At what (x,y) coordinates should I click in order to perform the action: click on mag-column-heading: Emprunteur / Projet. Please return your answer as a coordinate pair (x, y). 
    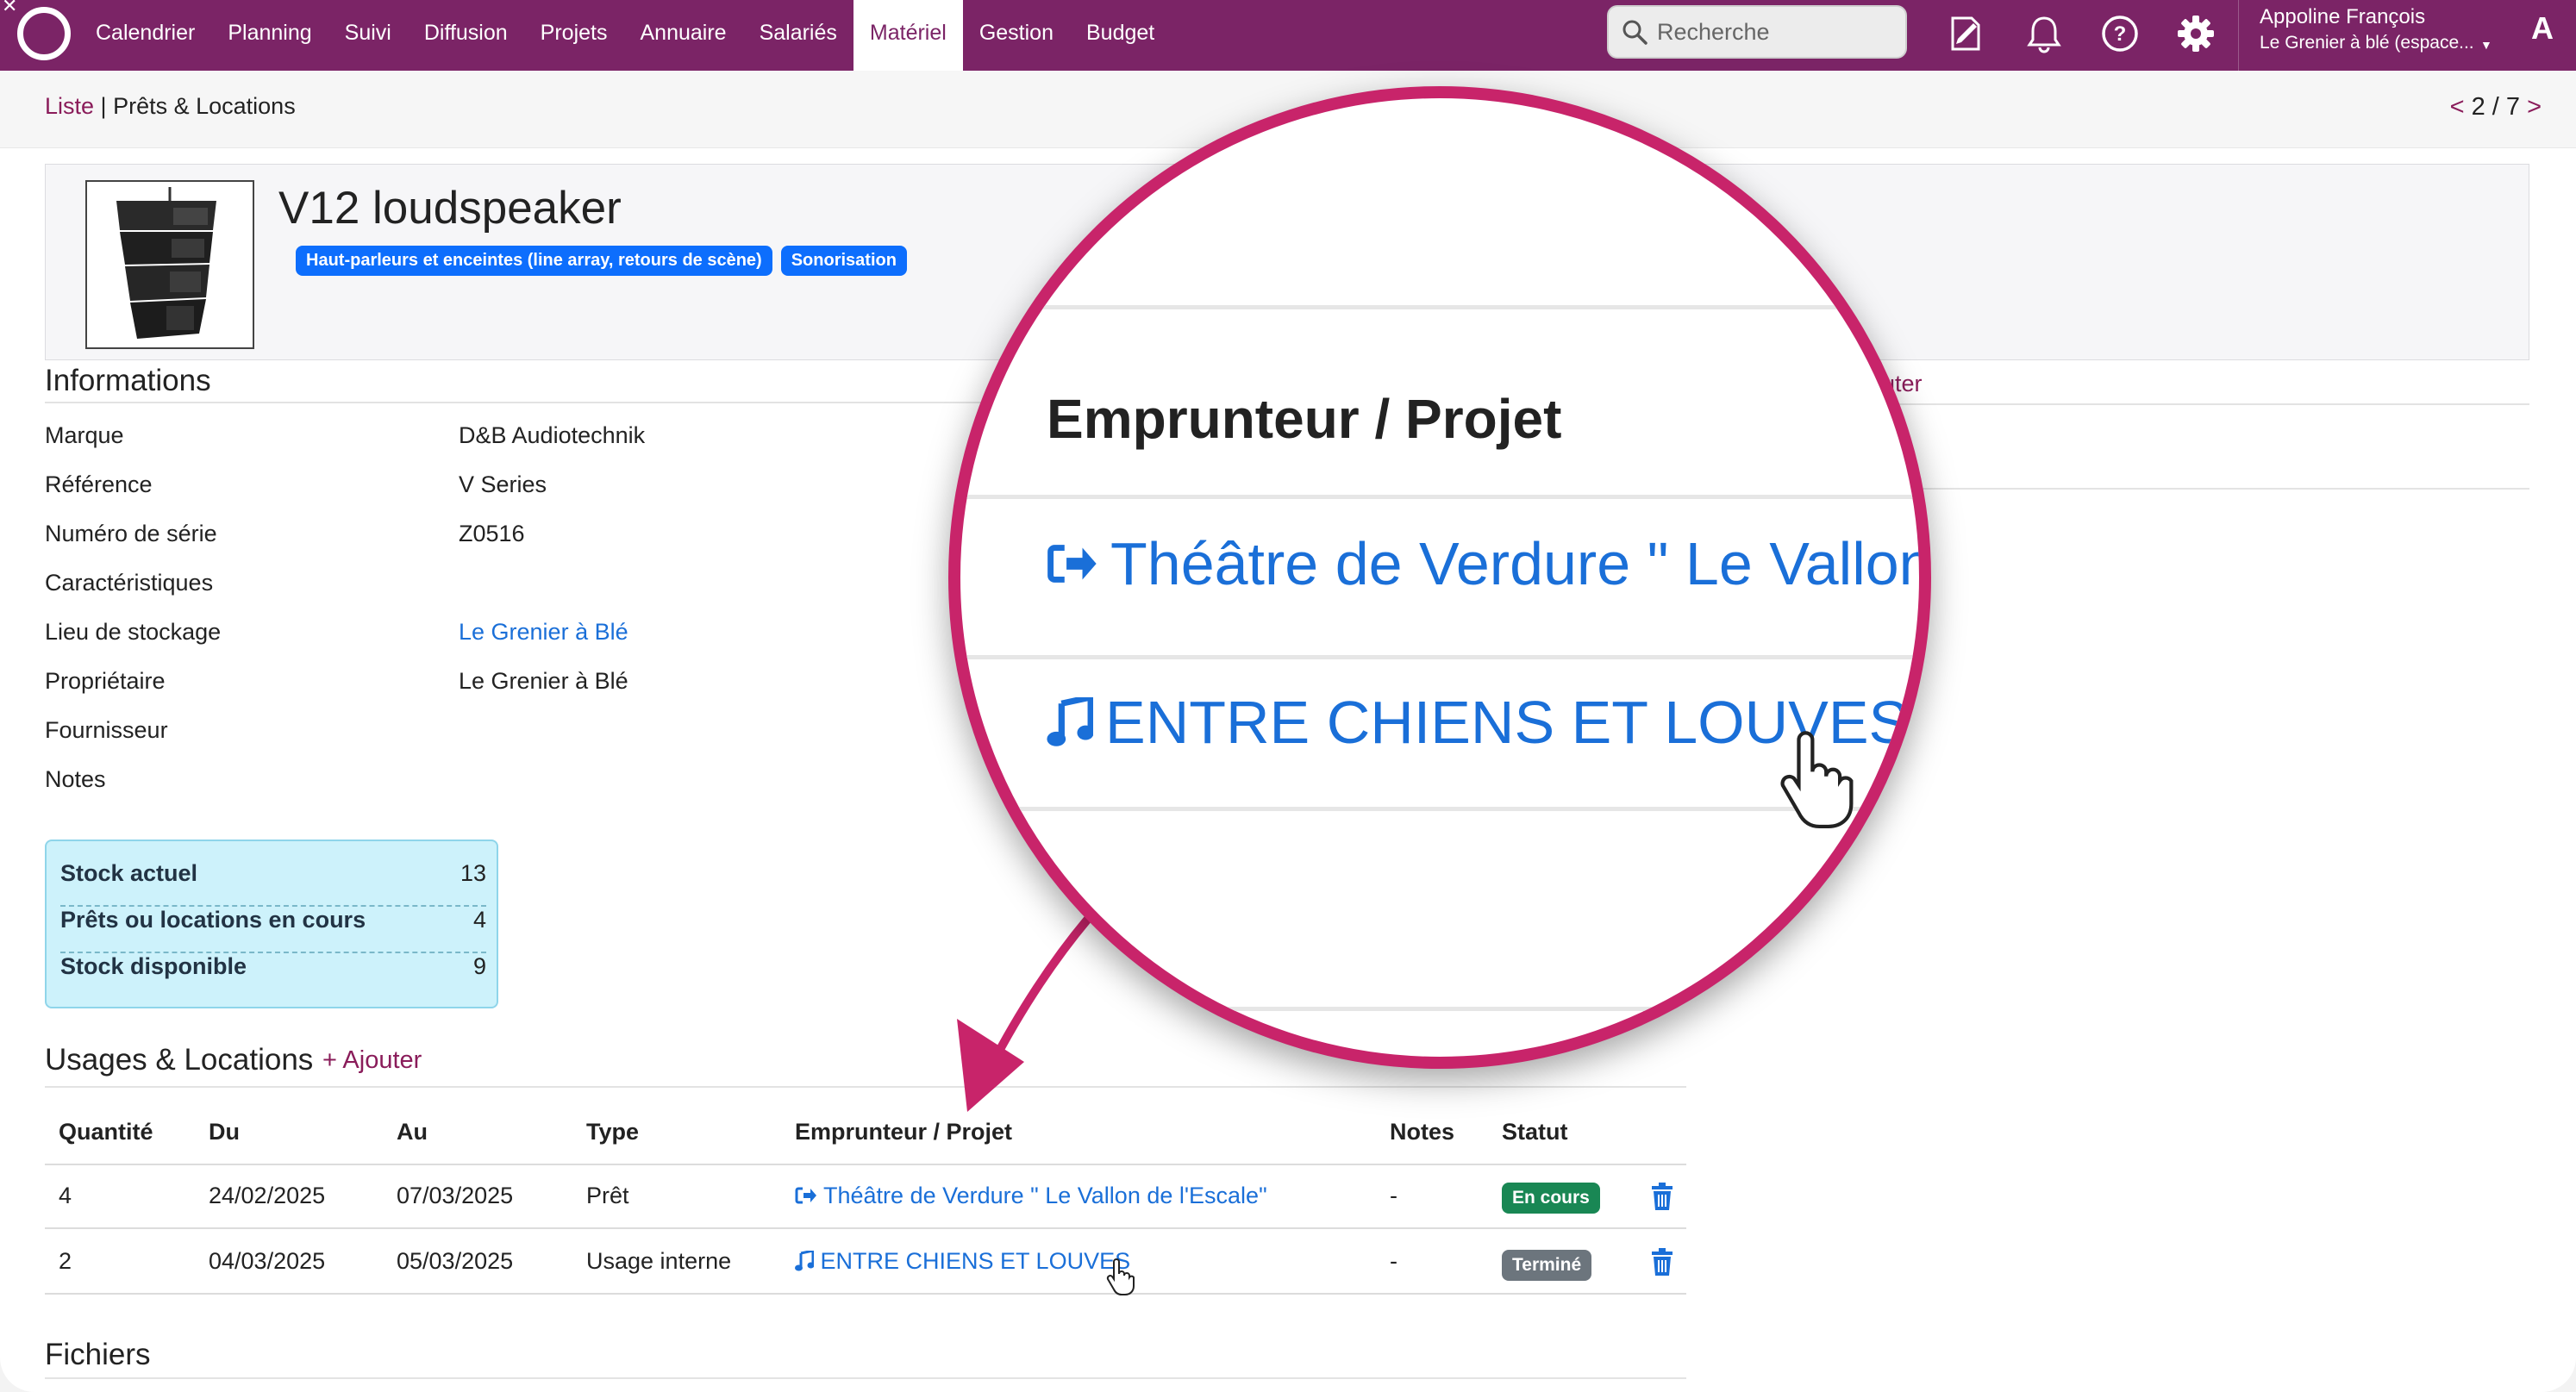
    Looking at the image, I should click on (1304, 419).